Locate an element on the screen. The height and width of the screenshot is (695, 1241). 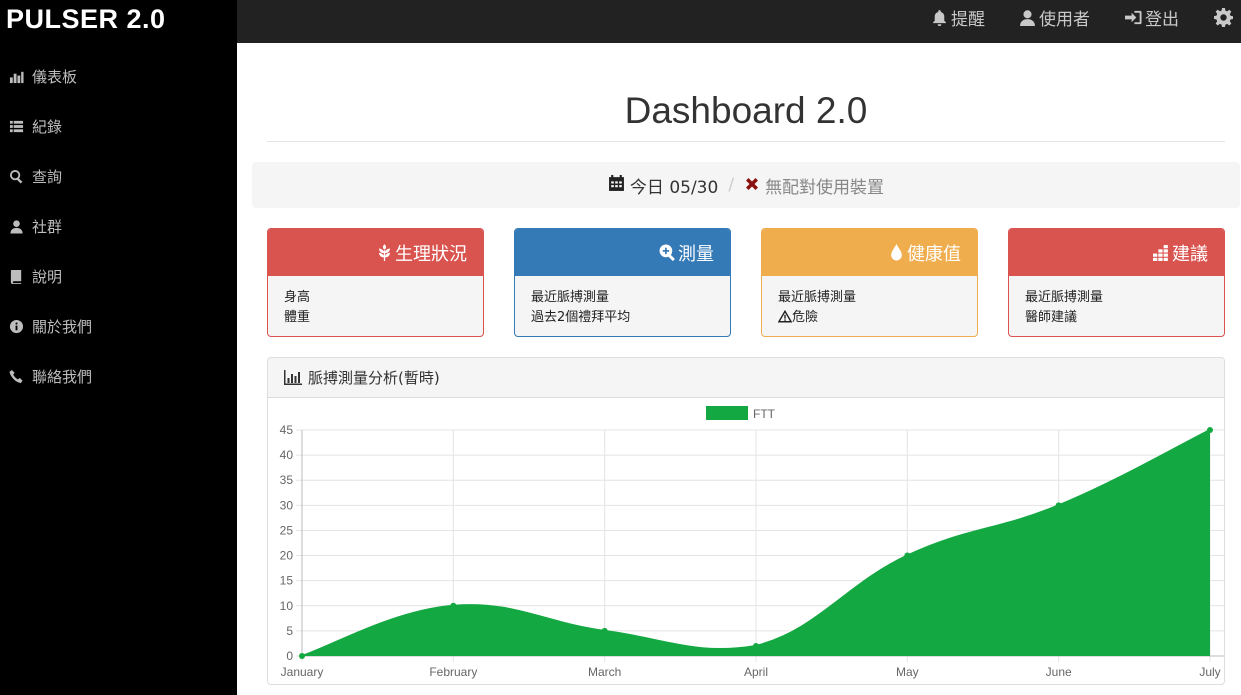
weight-label: 體重 is located at coordinates (297, 317).